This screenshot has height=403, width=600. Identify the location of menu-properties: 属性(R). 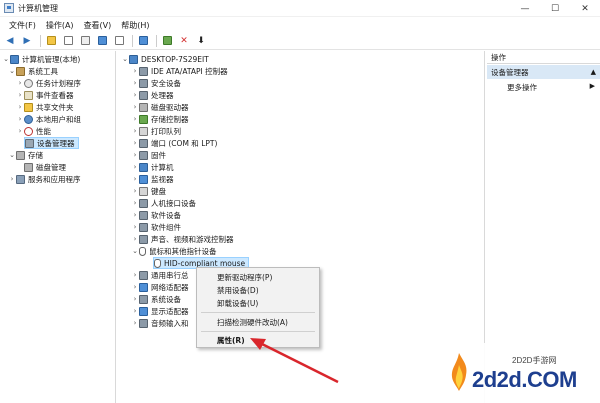
(231, 340).